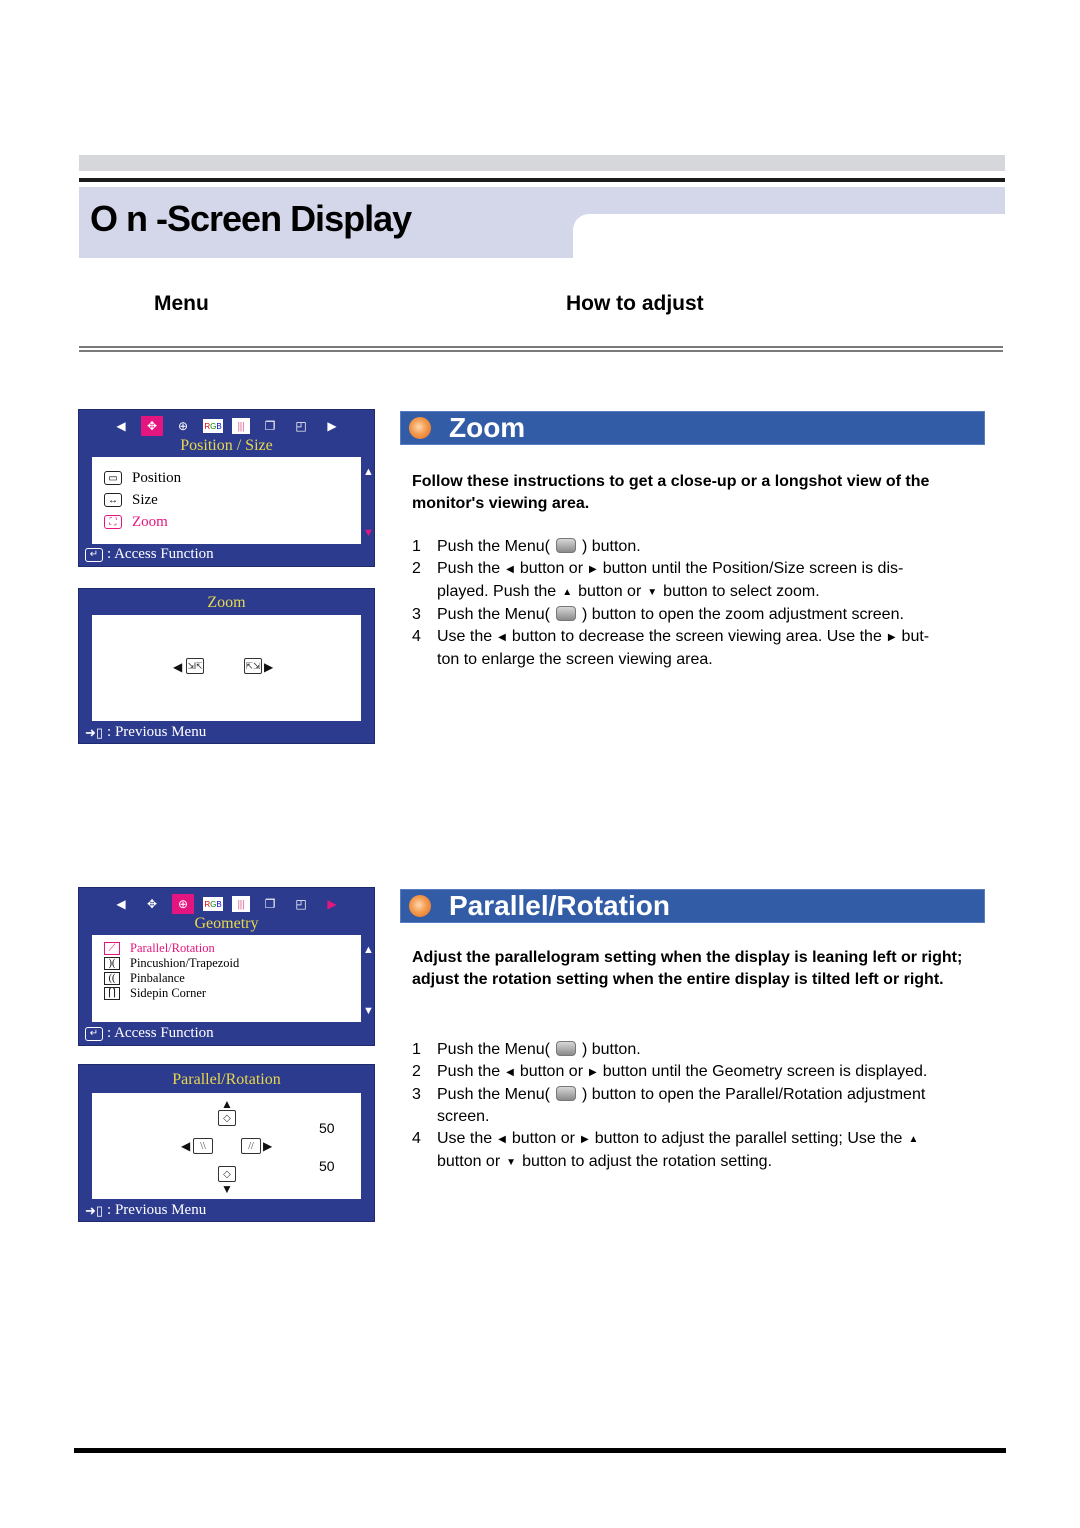 The height and width of the screenshot is (1528, 1080). I want to click on footer-rule, so click(540, 1450).